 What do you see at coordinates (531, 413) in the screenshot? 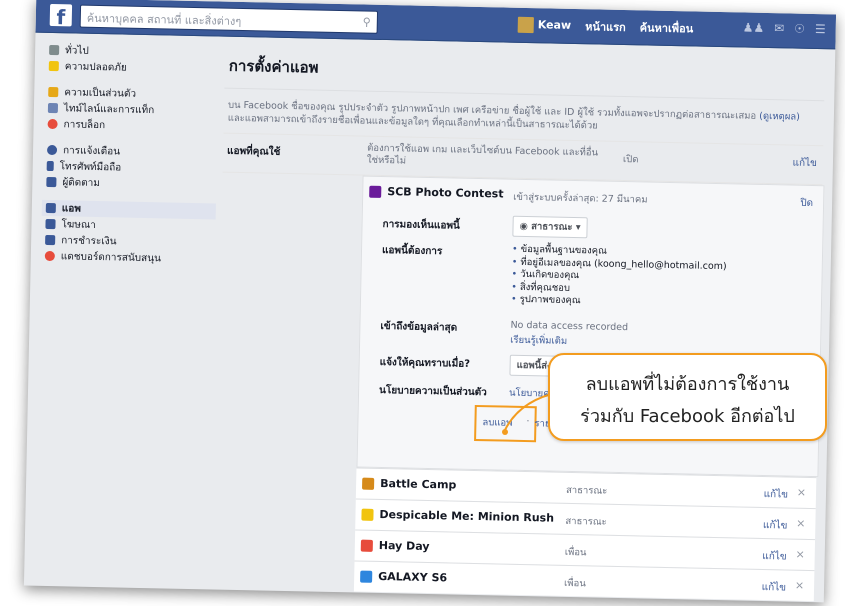
I see `callout-pointer` at bounding box center [531, 413].